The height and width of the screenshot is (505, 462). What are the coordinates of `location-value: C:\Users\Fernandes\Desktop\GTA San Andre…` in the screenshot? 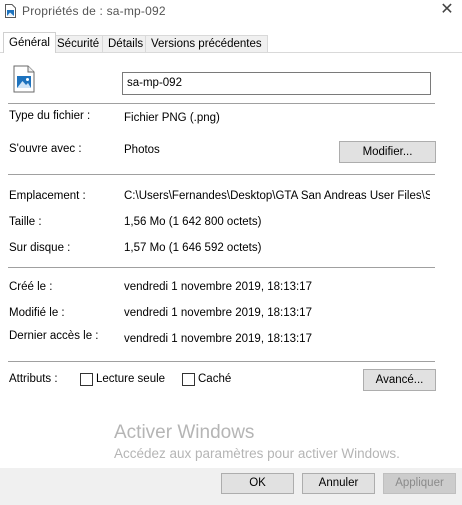 It's located at (277, 196).